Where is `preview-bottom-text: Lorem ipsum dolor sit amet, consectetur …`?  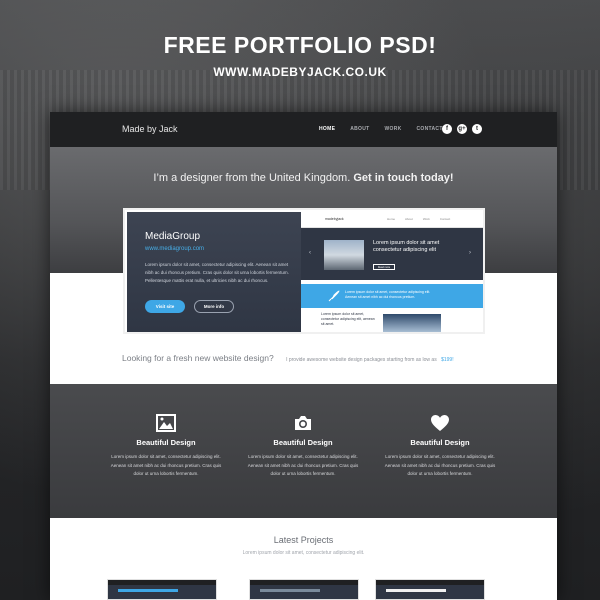
preview-bottom-text: Lorem ipsum dolor sit amet, consectetur … is located at coordinates (348, 319).